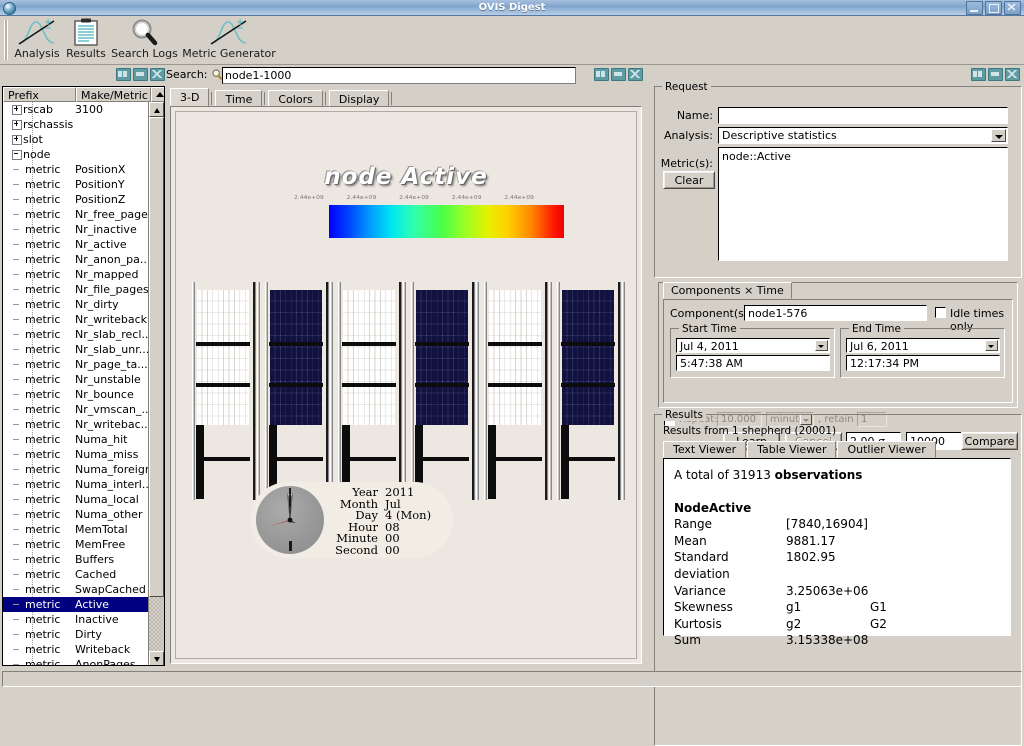  What do you see at coordinates (37, 40) in the screenshot?
I see `toolbar-button-analysis: Analysis` at bounding box center [37, 40].